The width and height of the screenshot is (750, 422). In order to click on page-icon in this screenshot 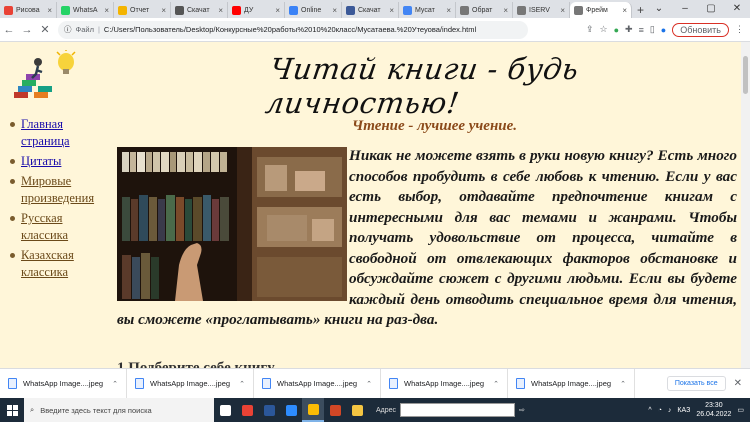, I will do `click(578, 10)`.